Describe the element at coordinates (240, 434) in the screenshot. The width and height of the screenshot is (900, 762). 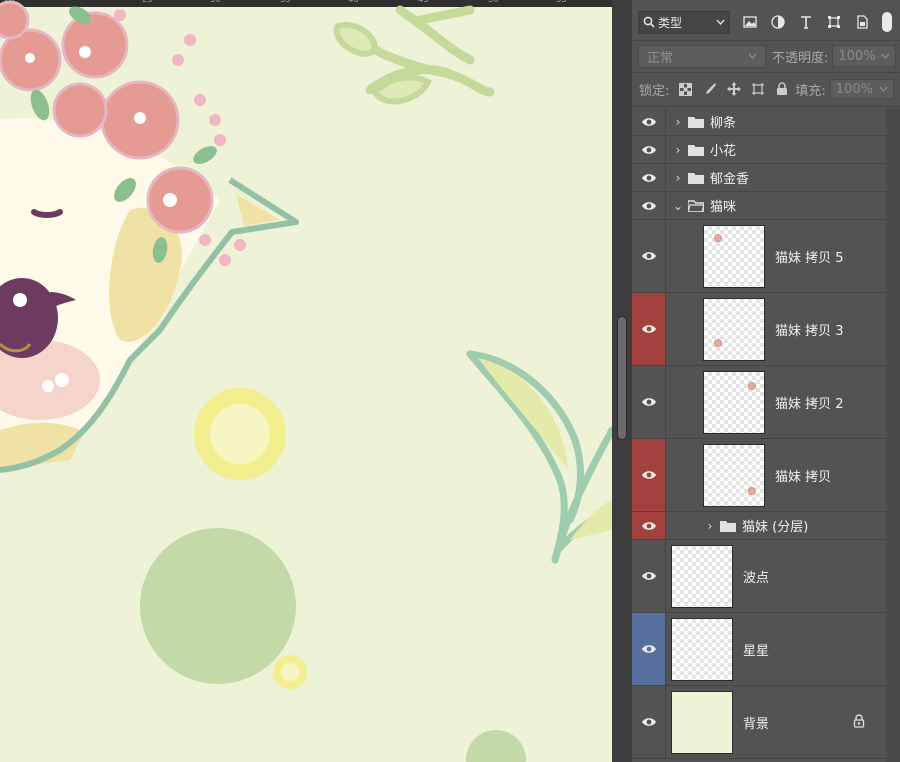
I see `yellow-ring-dot-inner` at that location.